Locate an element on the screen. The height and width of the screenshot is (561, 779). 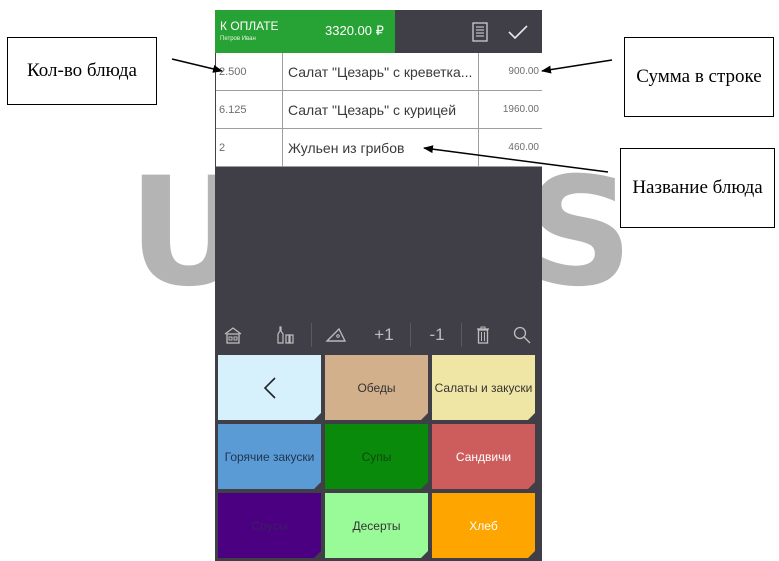
category-tile: Хлеб is located at coordinates (483, 525).